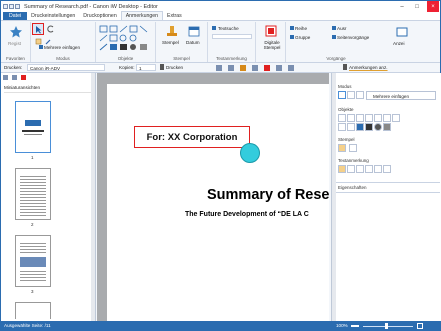  What do you see at coordinates (353, 160) in the screenshot?
I see `section-text-annotation: Textanmerkung` at bounding box center [353, 160].